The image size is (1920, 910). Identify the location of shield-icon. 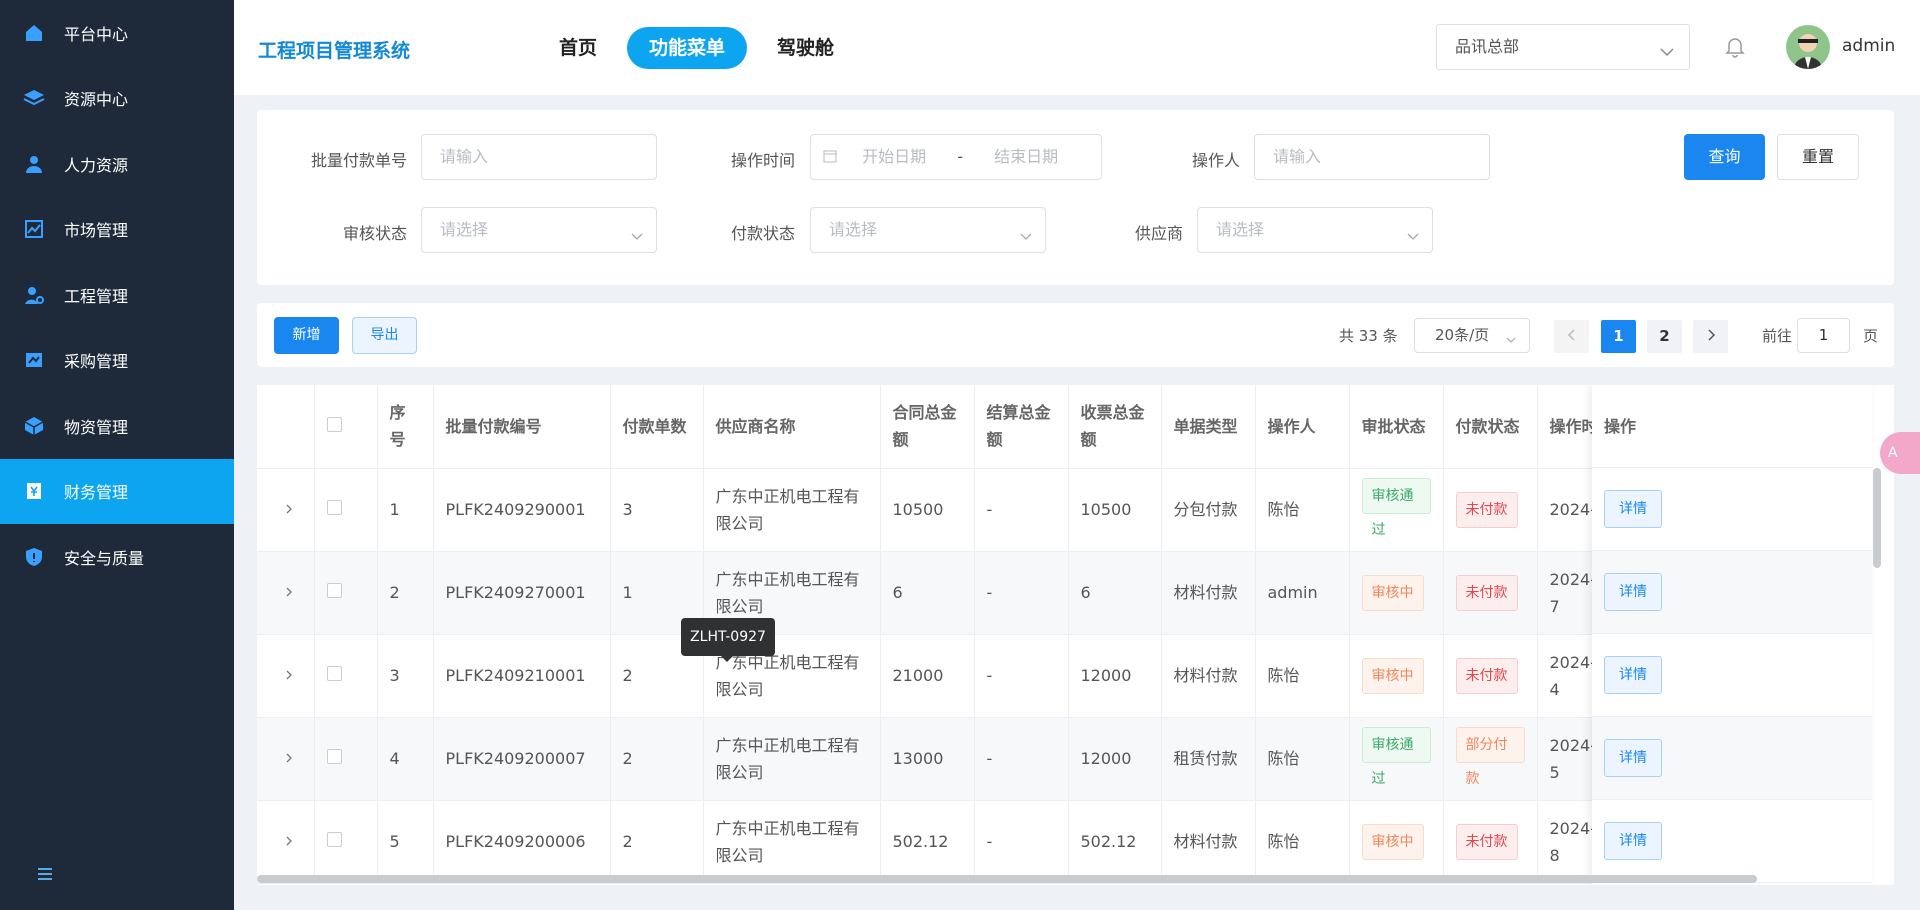
(34, 557).